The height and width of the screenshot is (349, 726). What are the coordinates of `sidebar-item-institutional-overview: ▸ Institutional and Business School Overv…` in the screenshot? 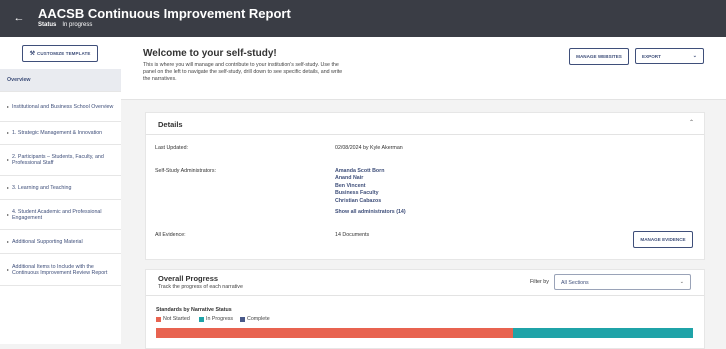 It's located at (60, 107).